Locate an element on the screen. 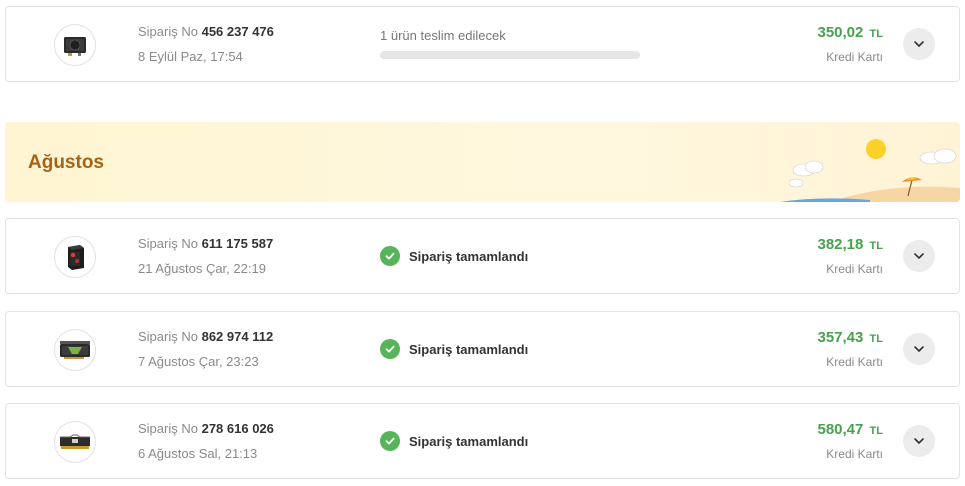 Image resolution: width=965 pixels, height=486 pixels. order-amount: 580,47 TL is located at coordinates (850, 429).